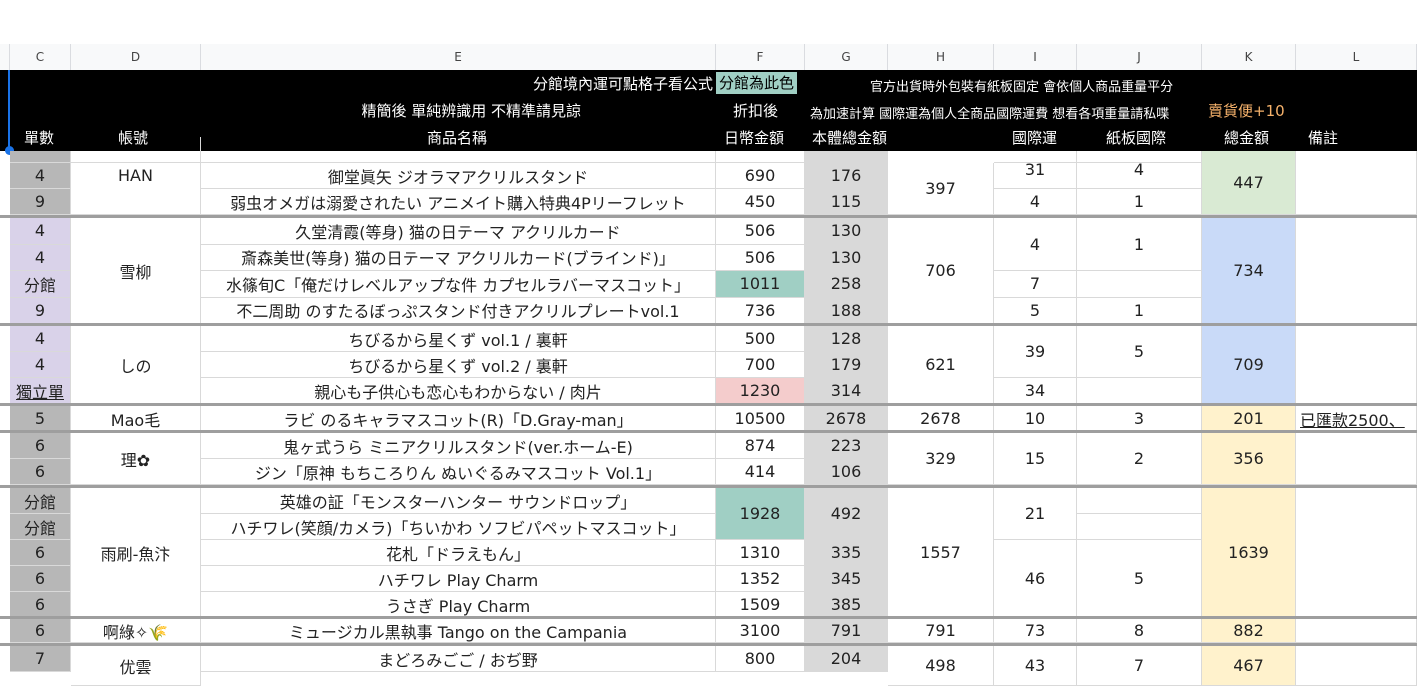  What do you see at coordinates (760, 365) in the screenshot?
I see `jpy-cell: 700` at bounding box center [760, 365].